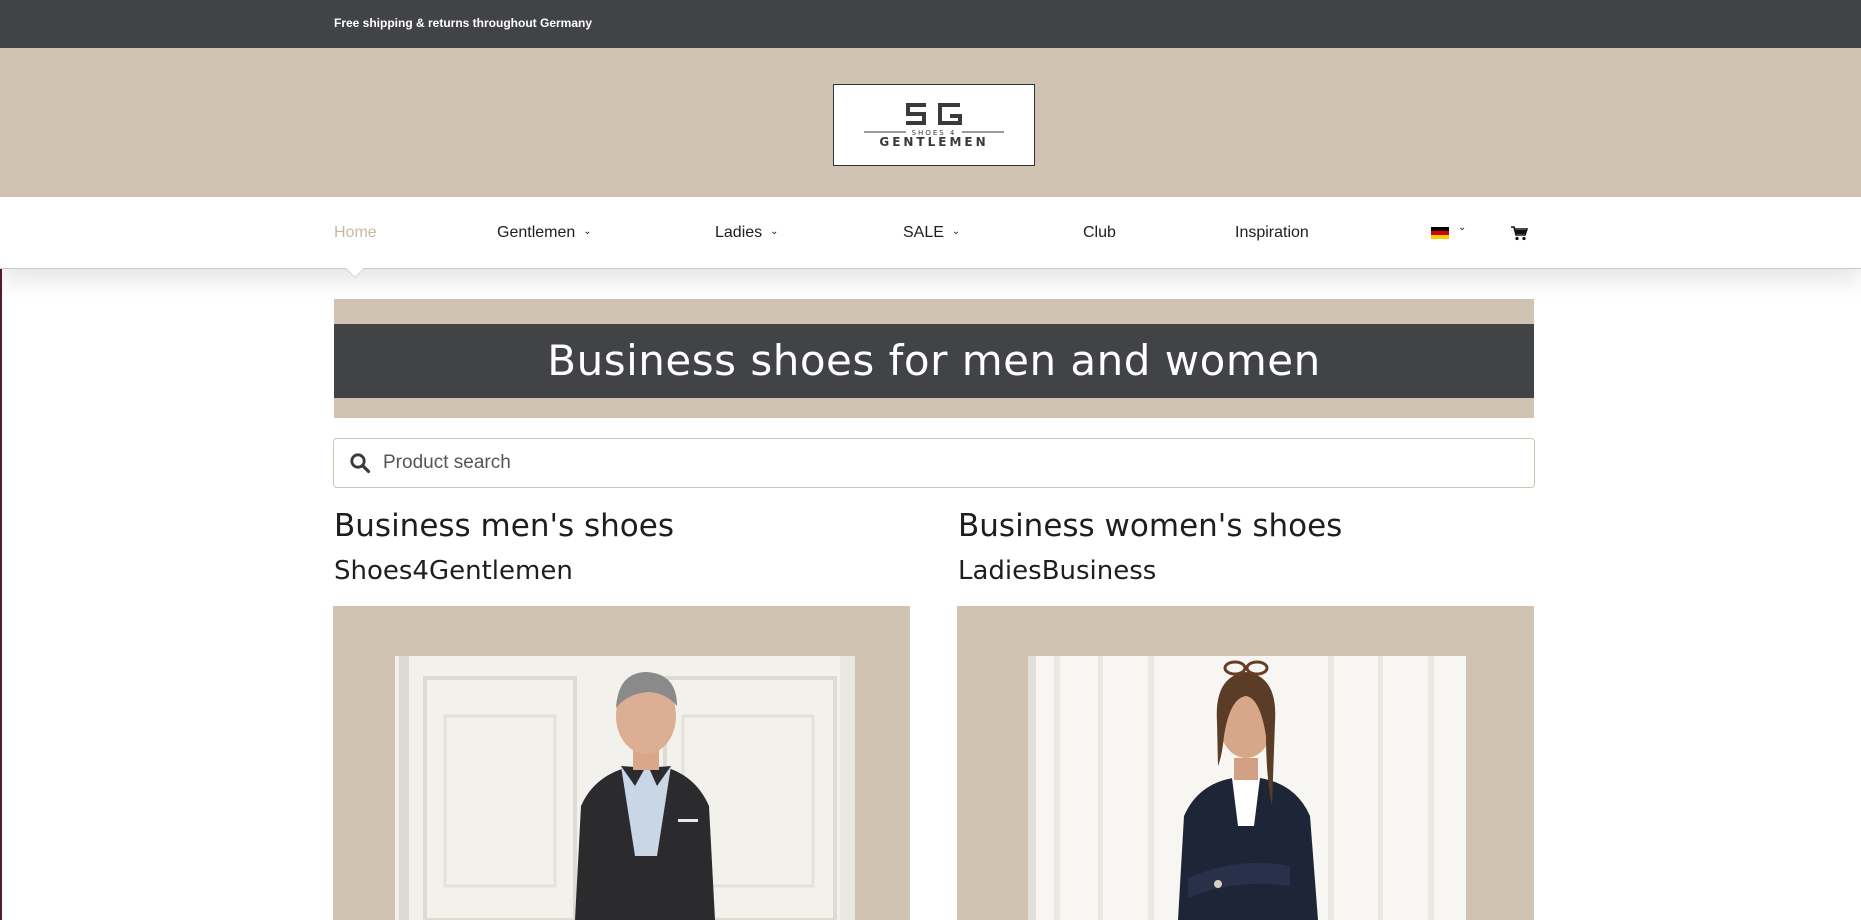 This screenshot has height=920, width=1861. Describe the element at coordinates (1519, 233) in the screenshot. I see `shopping-cart-icon` at that location.